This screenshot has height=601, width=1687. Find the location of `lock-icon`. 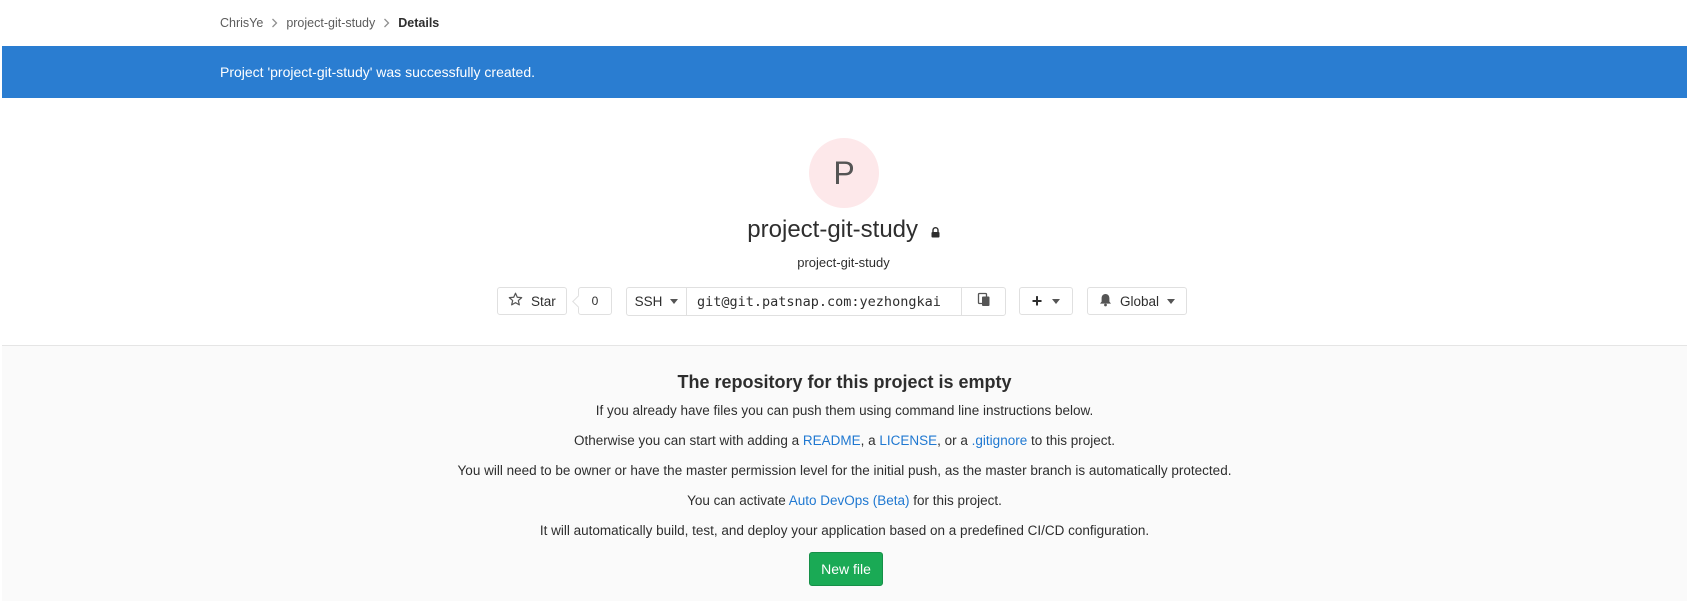

lock-icon is located at coordinates (935, 231).